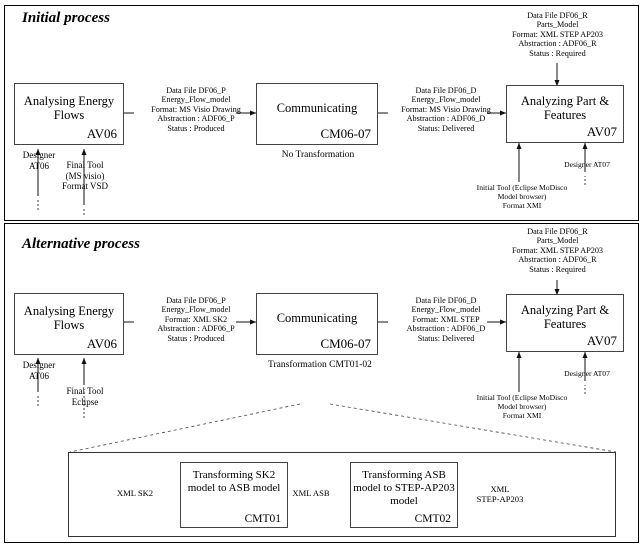  I want to click on resource-final-tool-alternative: Final Tool Eclipse, so click(85, 396).